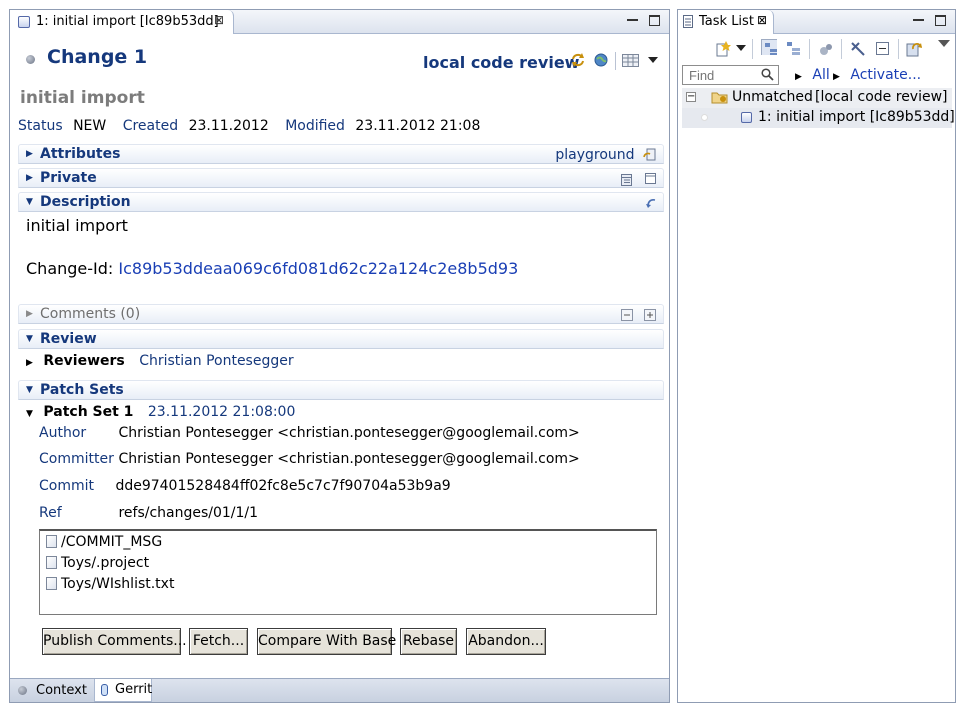 The width and height of the screenshot is (967, 714). Describe the element at coordinates (341, 202) in the screenshot. I see `section-description: ▼ Description` at that location.